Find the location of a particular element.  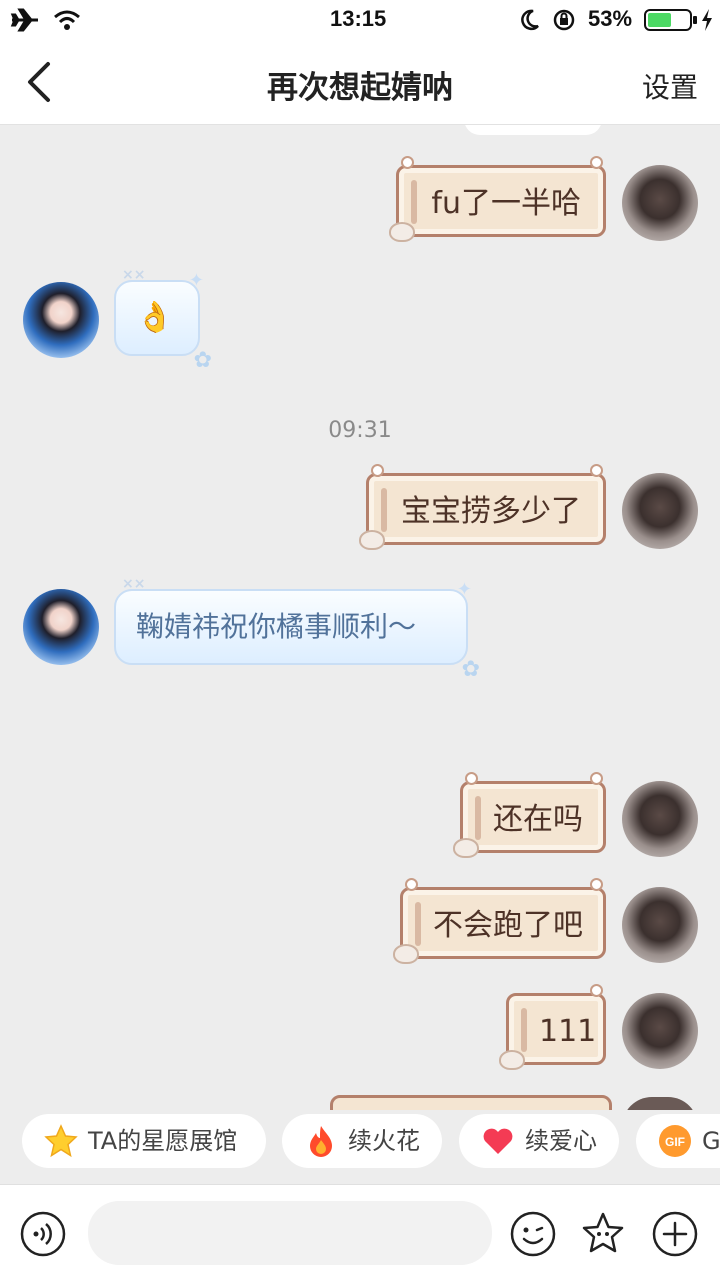

message-bubble-mine: fu了一半哈 is located at coordinates (497, 199).